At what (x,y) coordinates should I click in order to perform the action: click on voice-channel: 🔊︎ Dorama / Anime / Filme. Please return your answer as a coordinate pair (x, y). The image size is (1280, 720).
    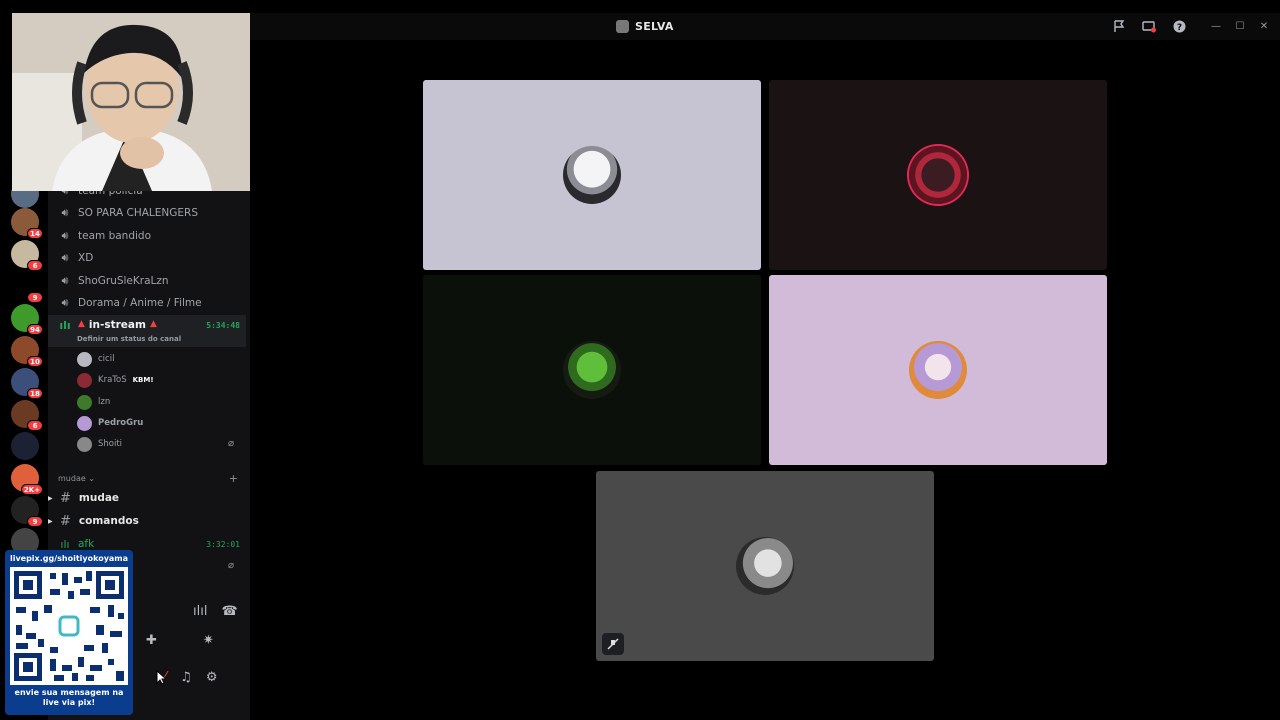
    Looking at the image, I should click on (147, 303).